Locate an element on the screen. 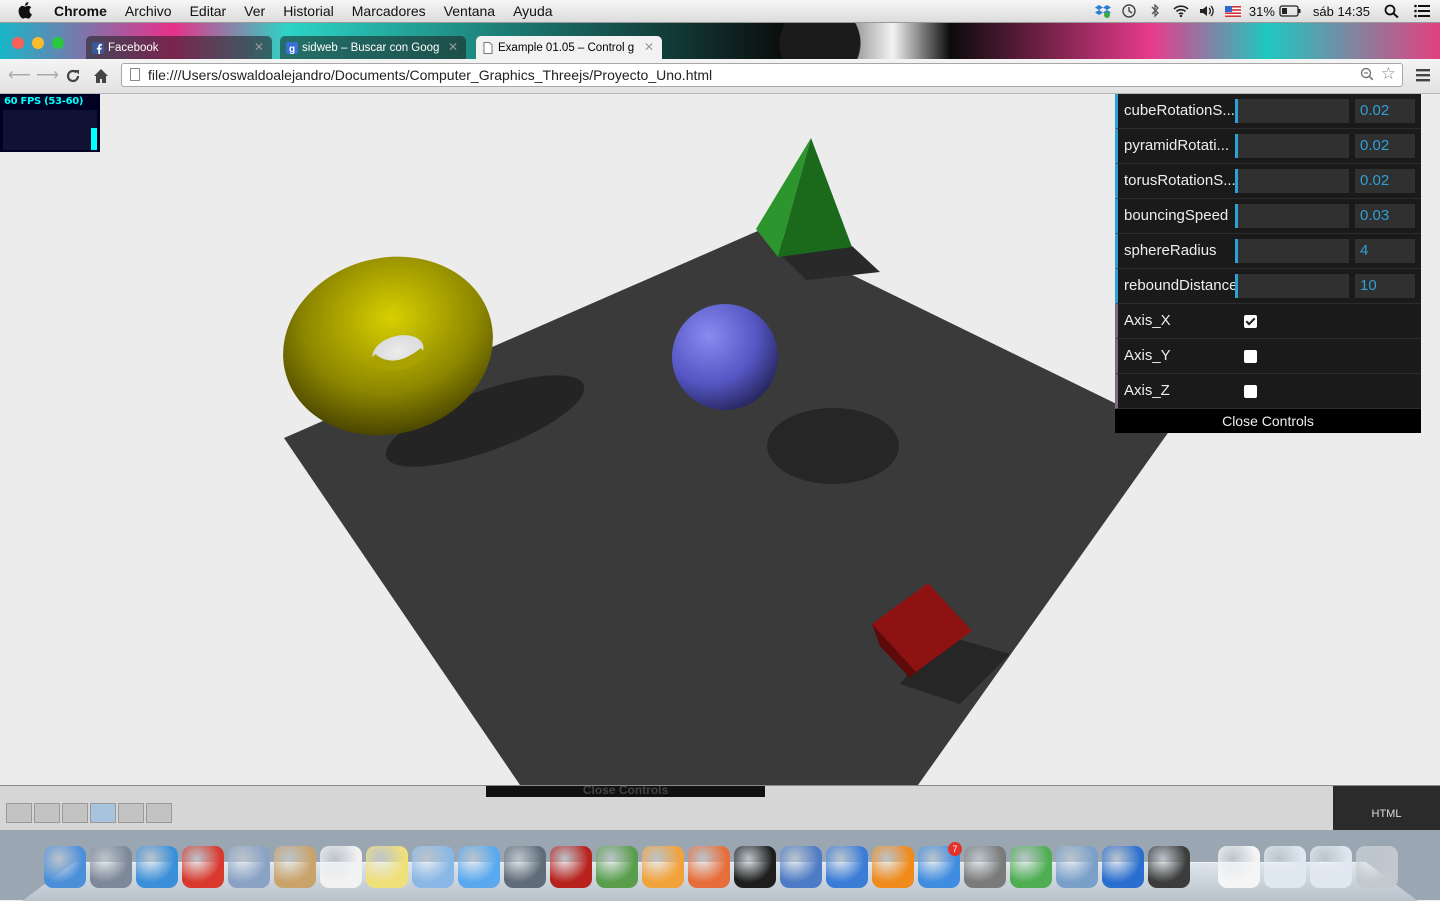 Image resolution: width=1440 pixels, height=901 pixels. close-window-button is located at coordinates (18, 43).